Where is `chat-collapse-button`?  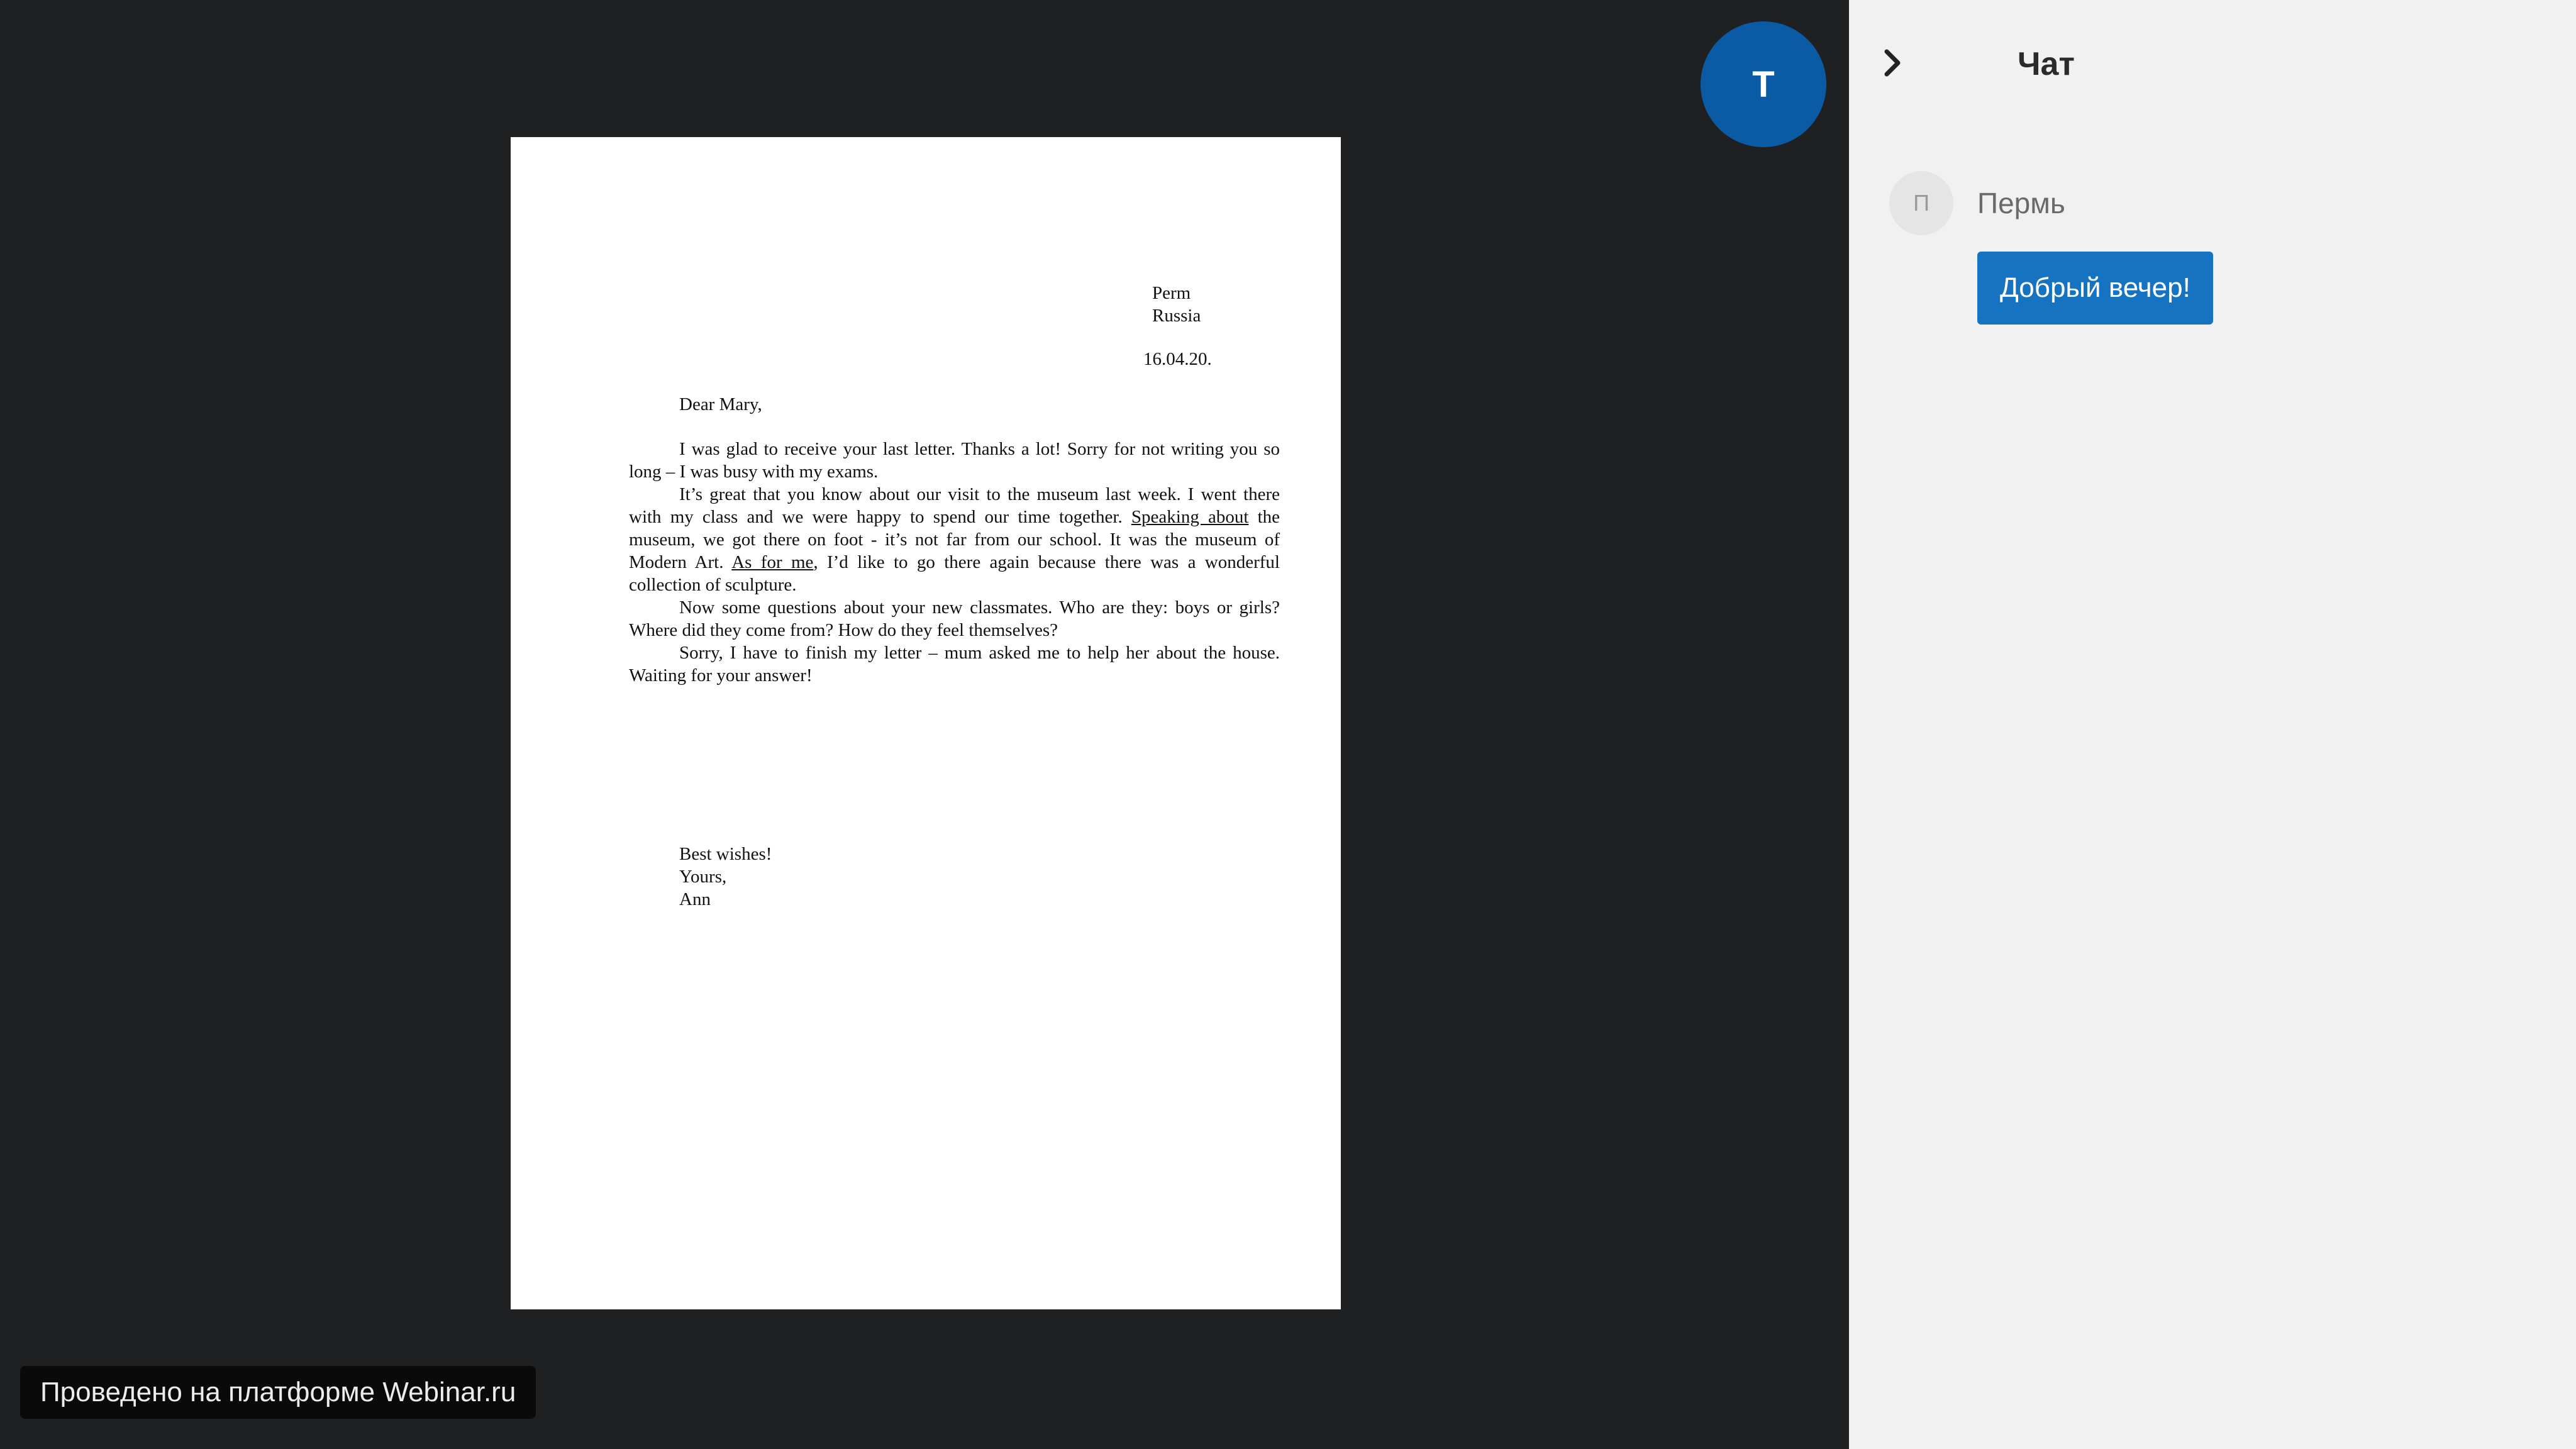
chat-collapse-button is located at coordinates (1893, 63).